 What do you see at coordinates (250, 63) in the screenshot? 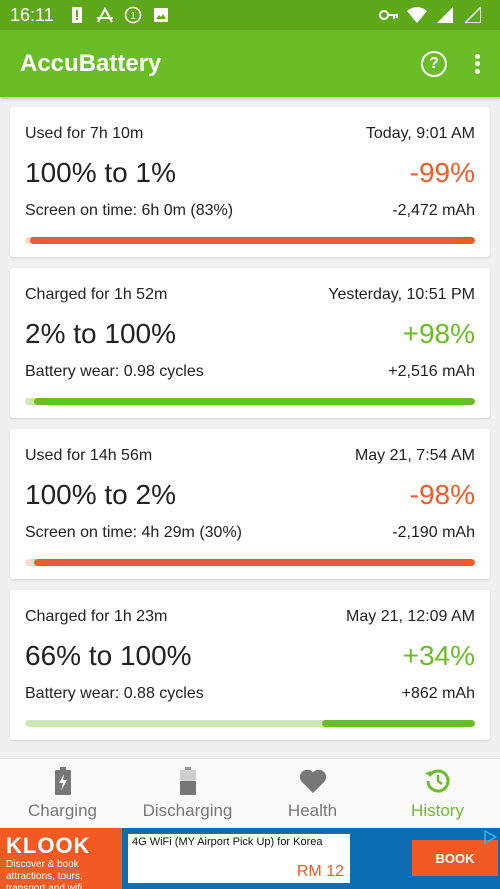
I see `app-bar: AccuBattery ?` at bounding box center [250, 63].